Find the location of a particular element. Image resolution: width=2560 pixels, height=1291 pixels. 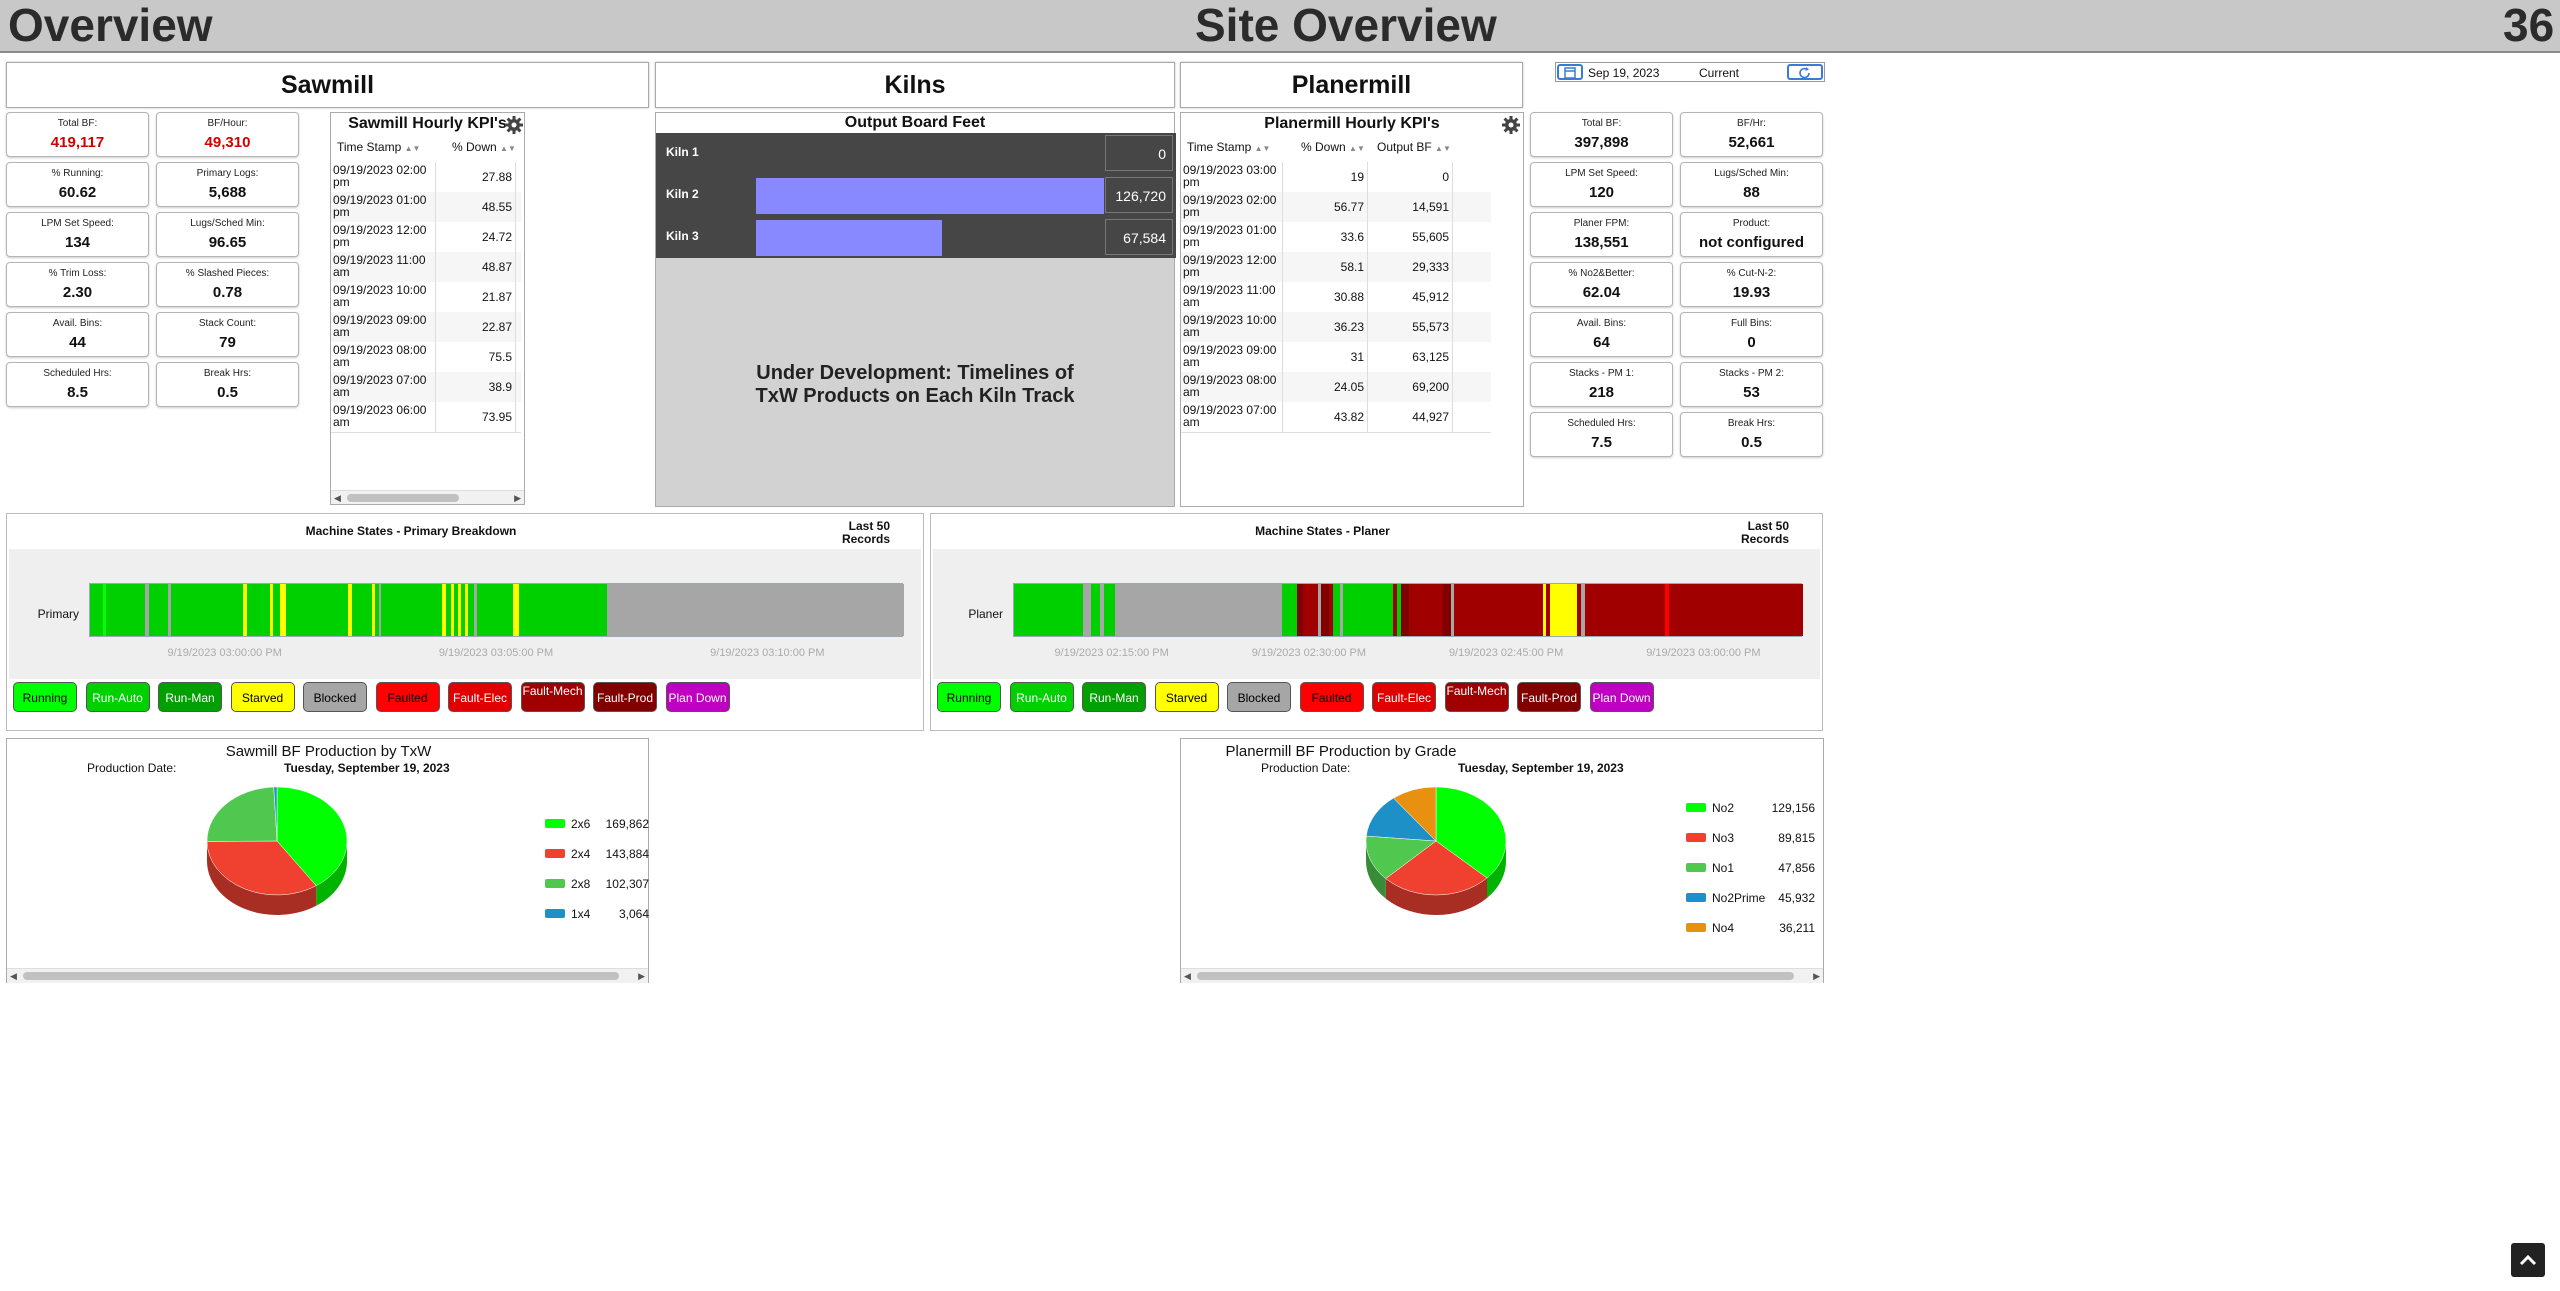

date-picker: Sep 19, 2023 Current is located at coordinates (1690, 72).